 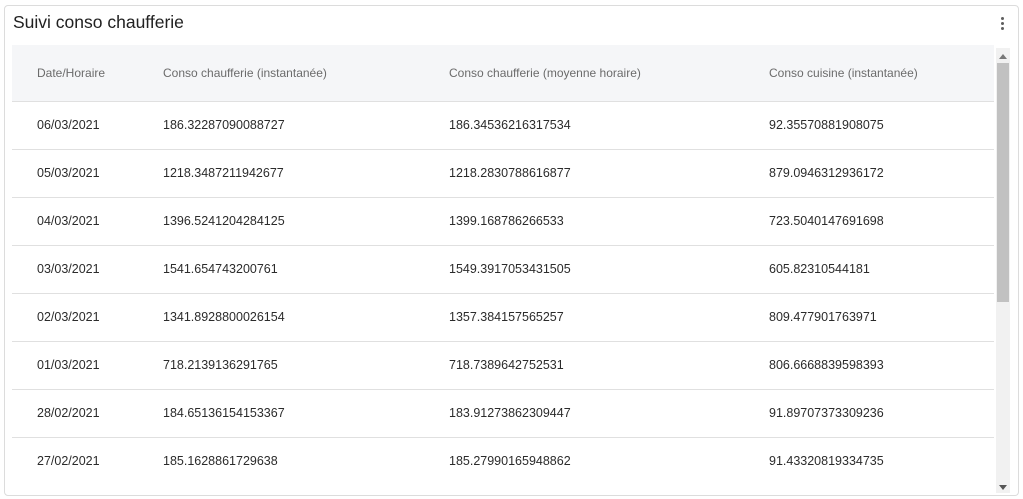 What do you see at coordinates (881, 221) in the screenshot?
I see `cell-conso-cuisine-instantanee: 723.5040147691698` at bounding box center [881, 221].